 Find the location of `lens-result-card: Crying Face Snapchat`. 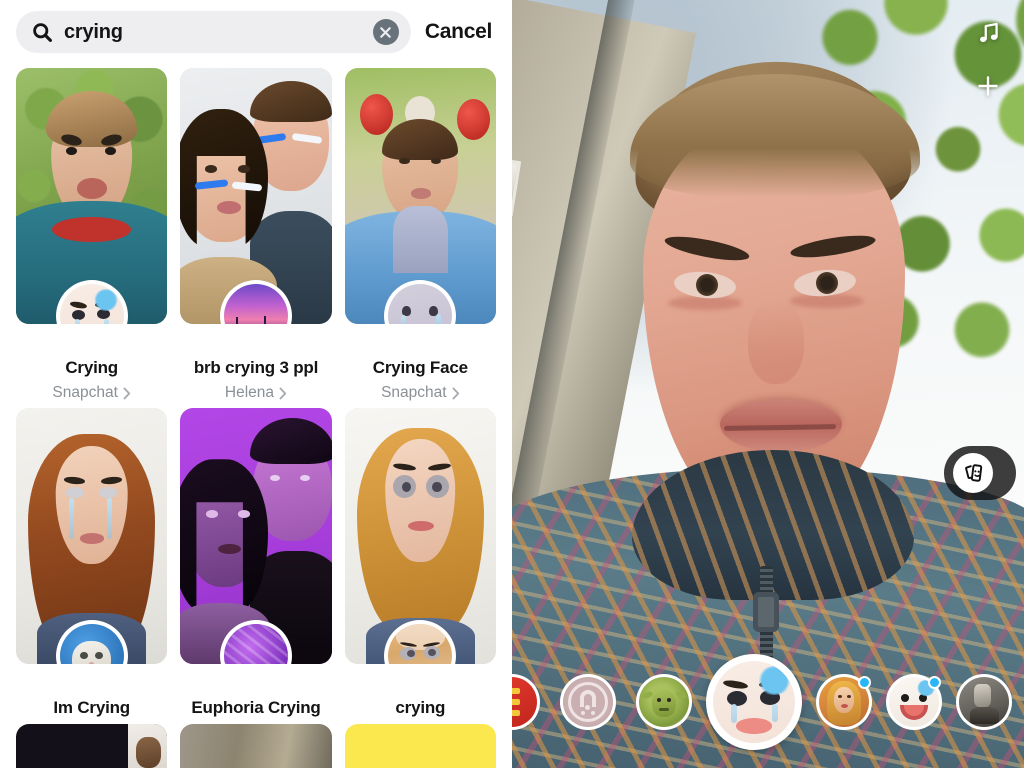

lens-result-card: Crying Face Snapchat is located at coordinates (420, 238).